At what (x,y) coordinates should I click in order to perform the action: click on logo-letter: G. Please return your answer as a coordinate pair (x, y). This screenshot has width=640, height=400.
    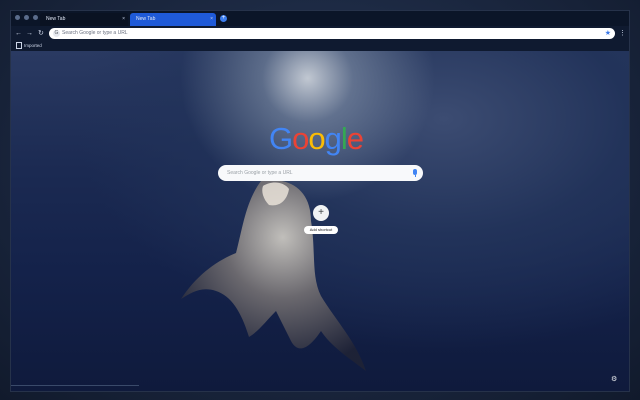
    Looking at the image, I should click on (281, 138).